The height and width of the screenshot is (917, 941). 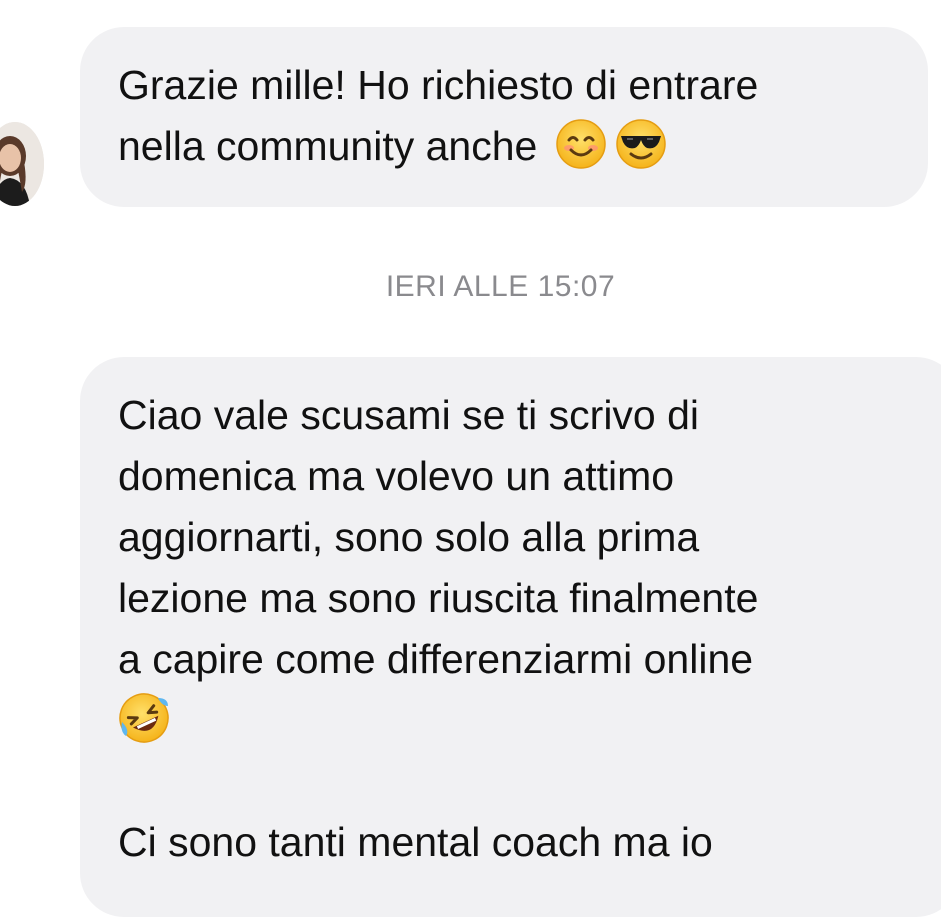 I want to click on message-line-with-emoji: nella community anche, so click(x=504, y=146).